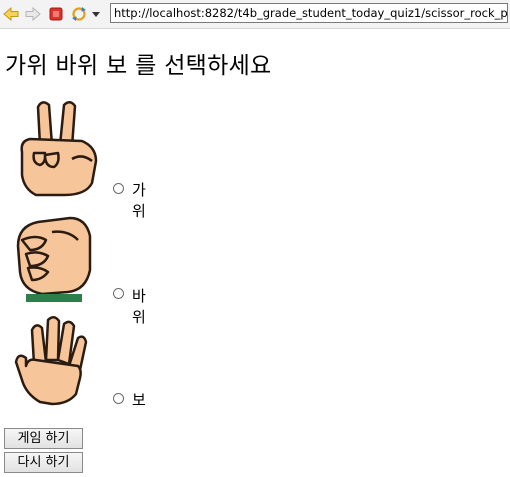 The image size is (510, 477). What do you see at coordinates (57, 362) in the screenshot?
I see `paper-hand-icon` at bounding box center [57, 362].